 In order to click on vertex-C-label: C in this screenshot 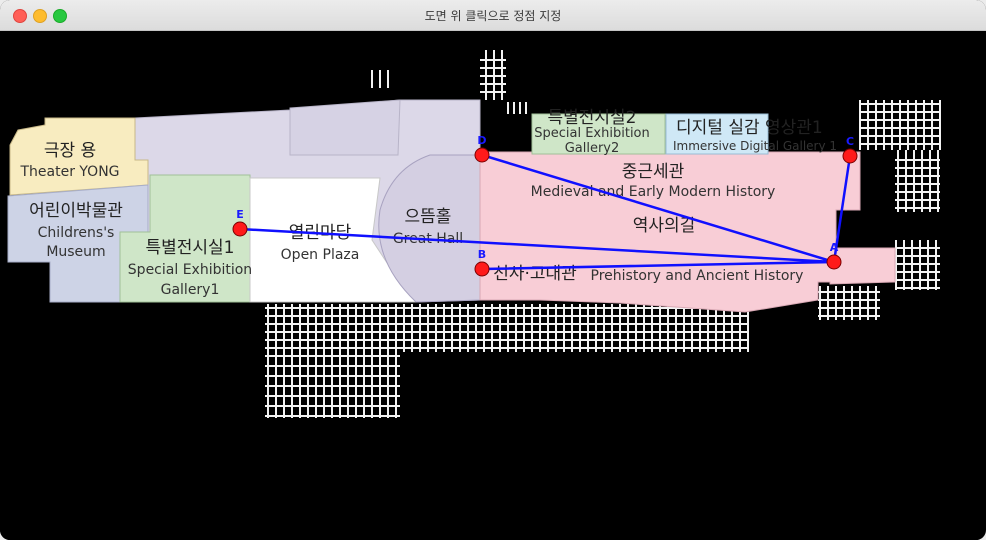, I will do `click(850, 141)`.